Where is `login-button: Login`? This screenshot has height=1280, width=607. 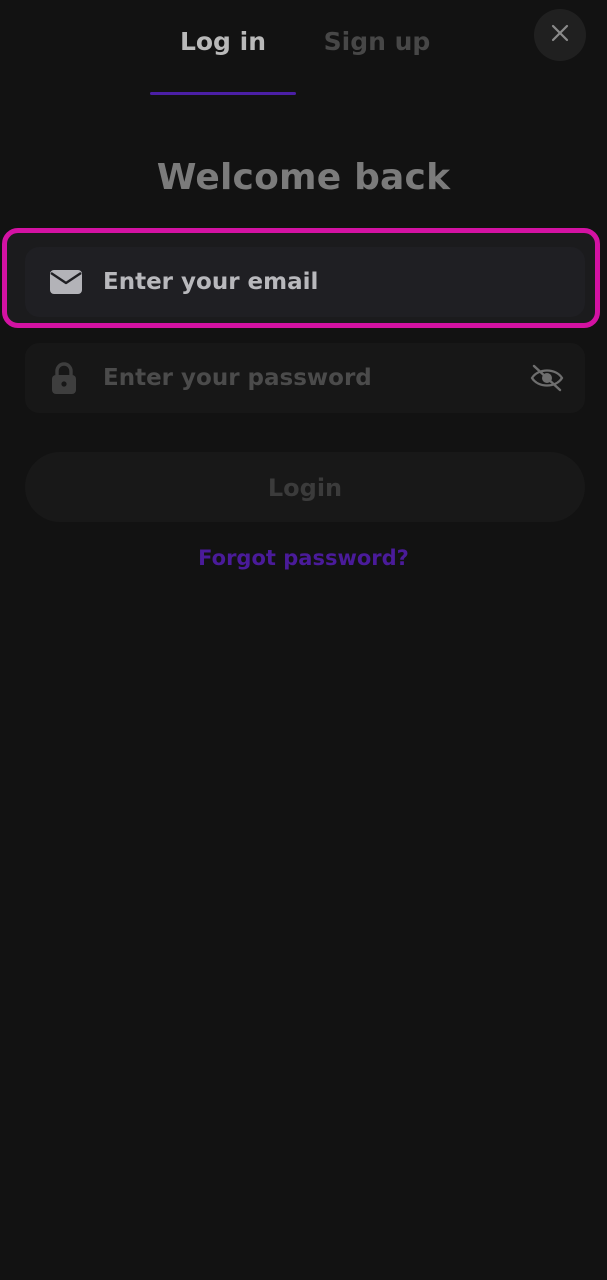 login-button: Login is located at coordinates (305, 487).